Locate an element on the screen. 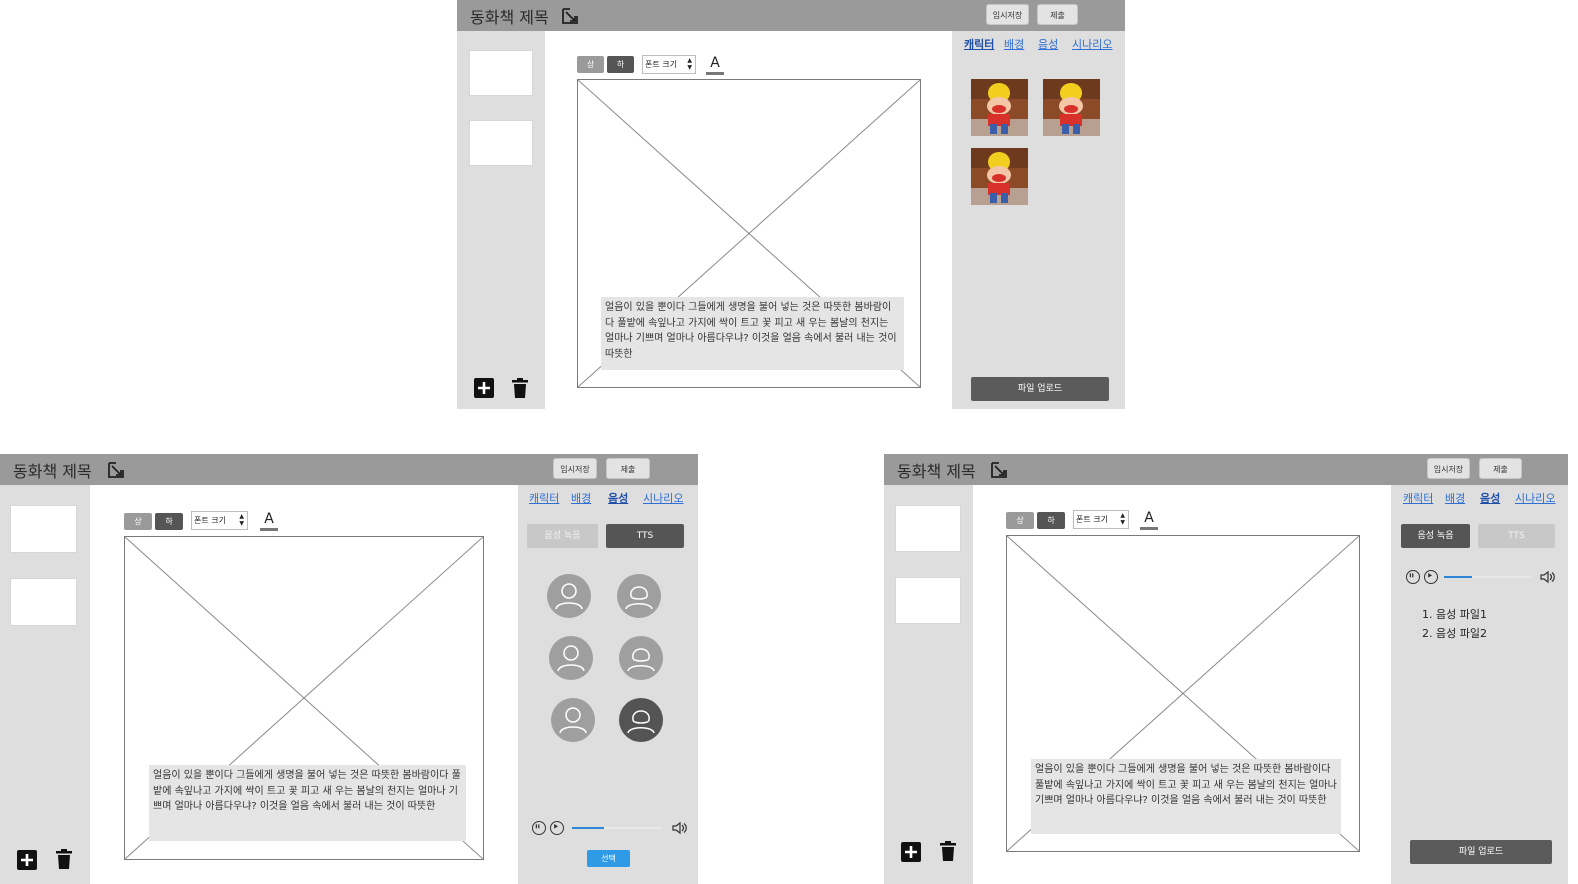  voice-avatar-female-selected is located at coordinates (641, 720).